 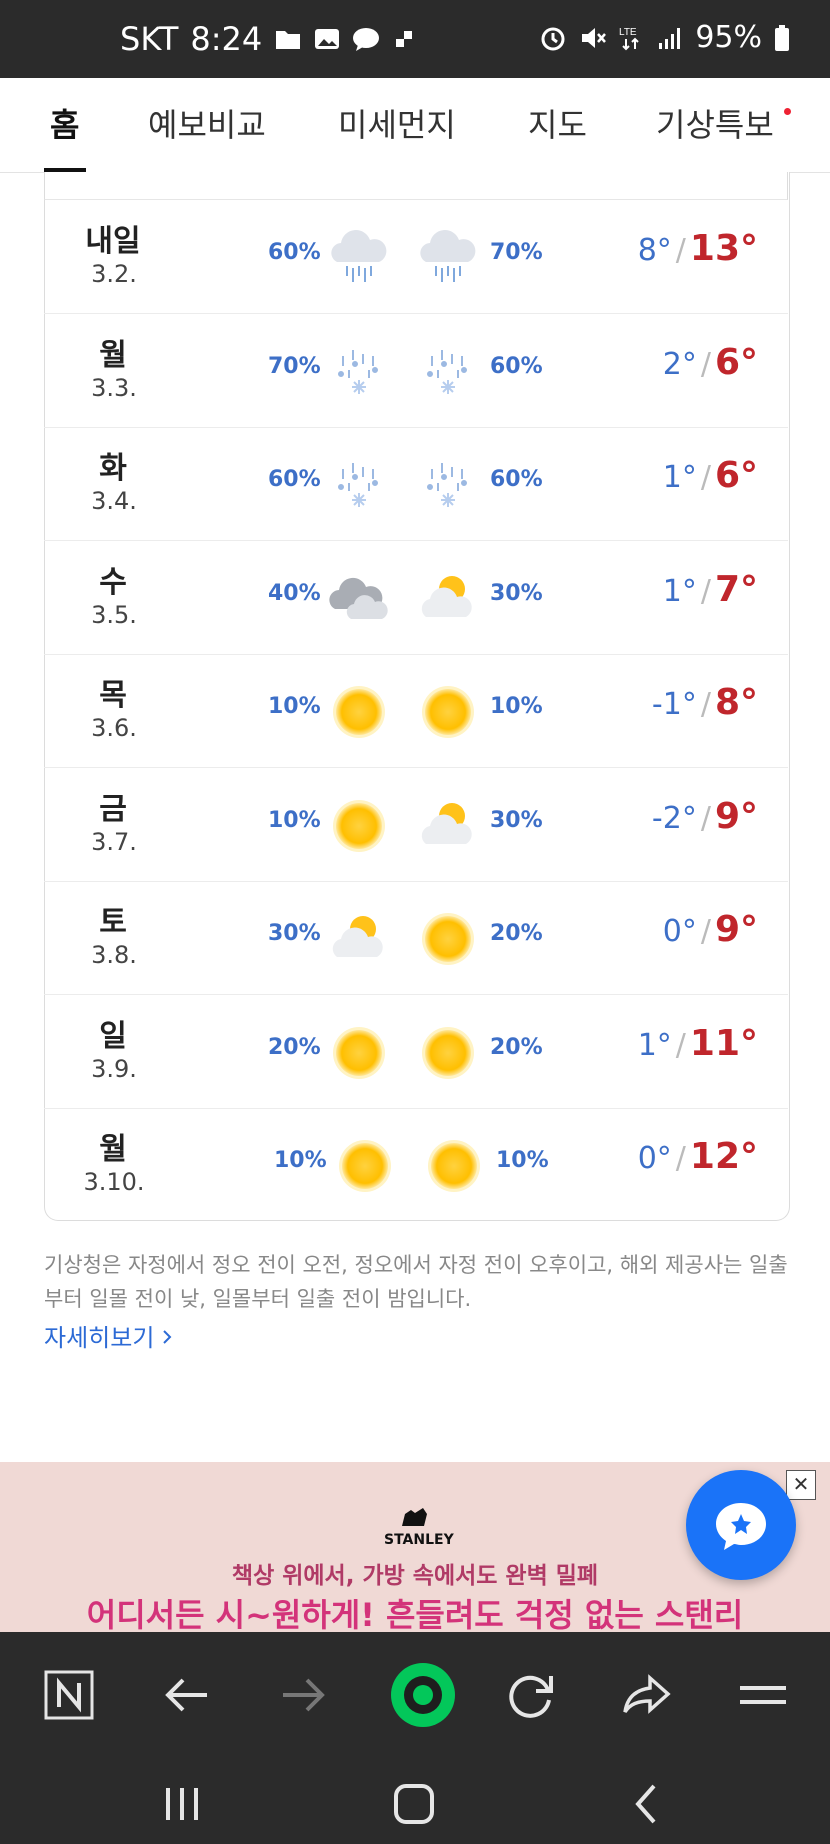 What do you see at coordinates (114, 387) in the screenshot?
I see `date-label: 3.3.` at bounding box center [114, 387].